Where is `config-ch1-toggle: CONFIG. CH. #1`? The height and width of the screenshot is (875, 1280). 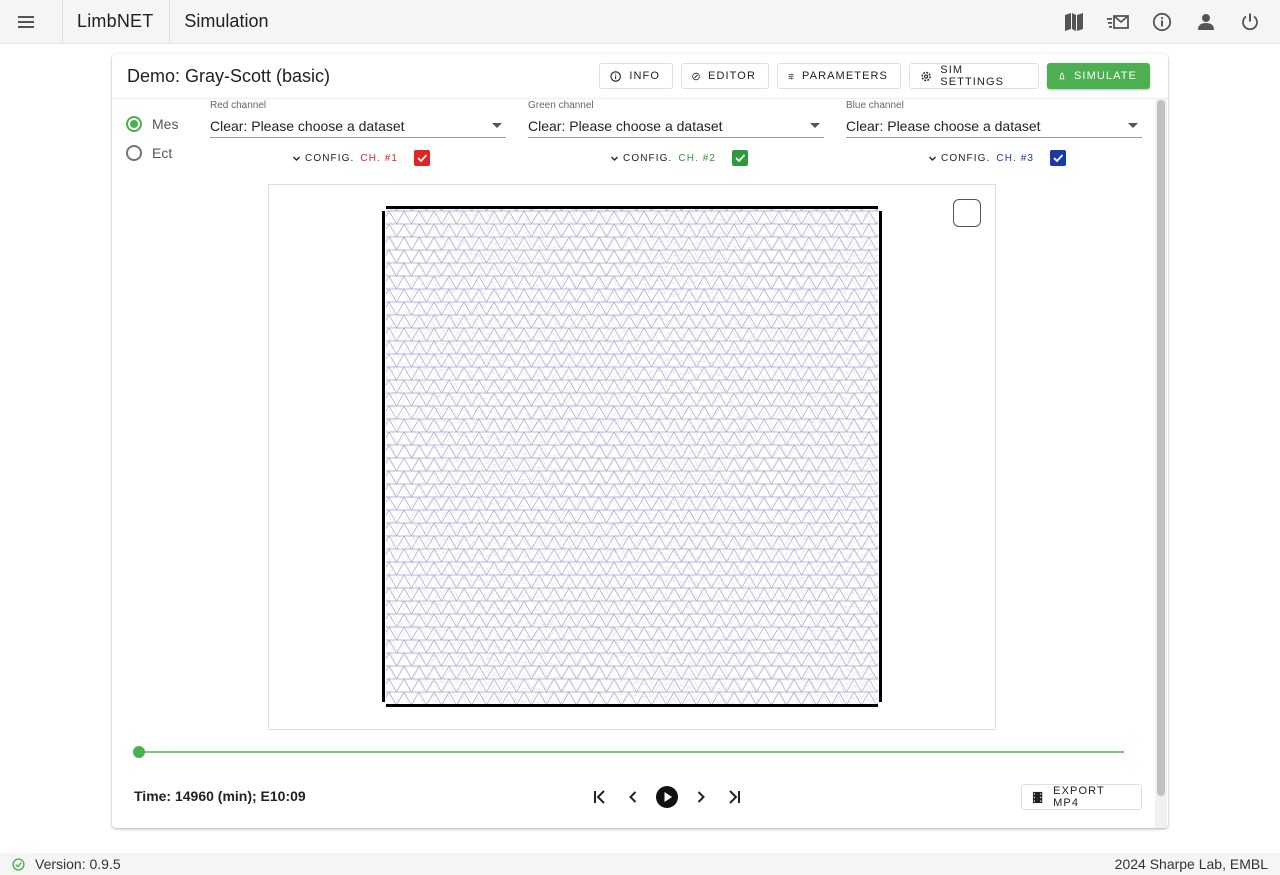 config-ch1-toggle: CONFIG. CH. #1 is located at coordinates (361, 158).